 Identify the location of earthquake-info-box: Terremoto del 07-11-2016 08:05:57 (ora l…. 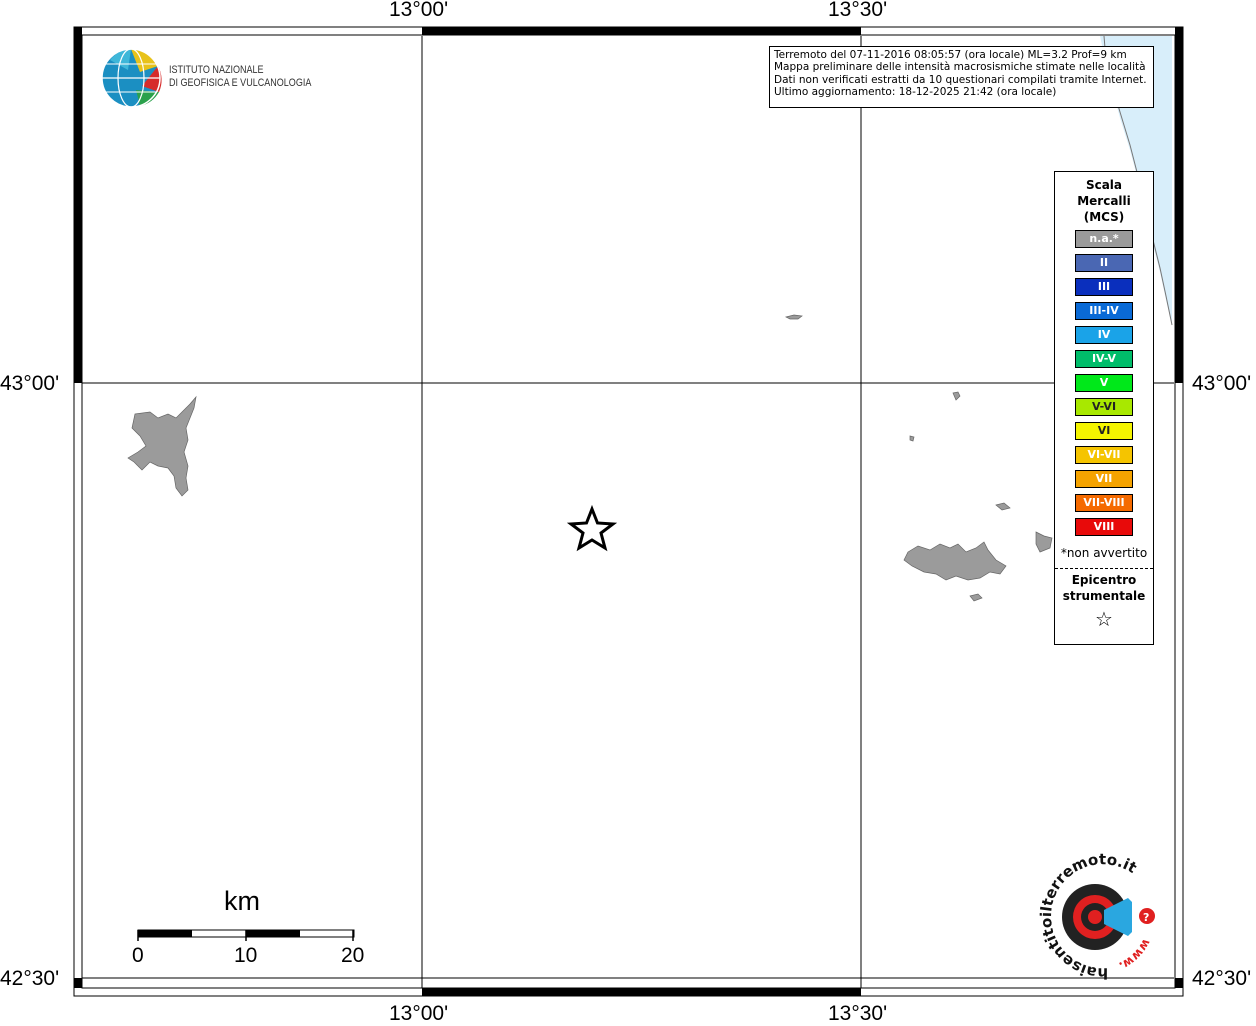
(961, 77).